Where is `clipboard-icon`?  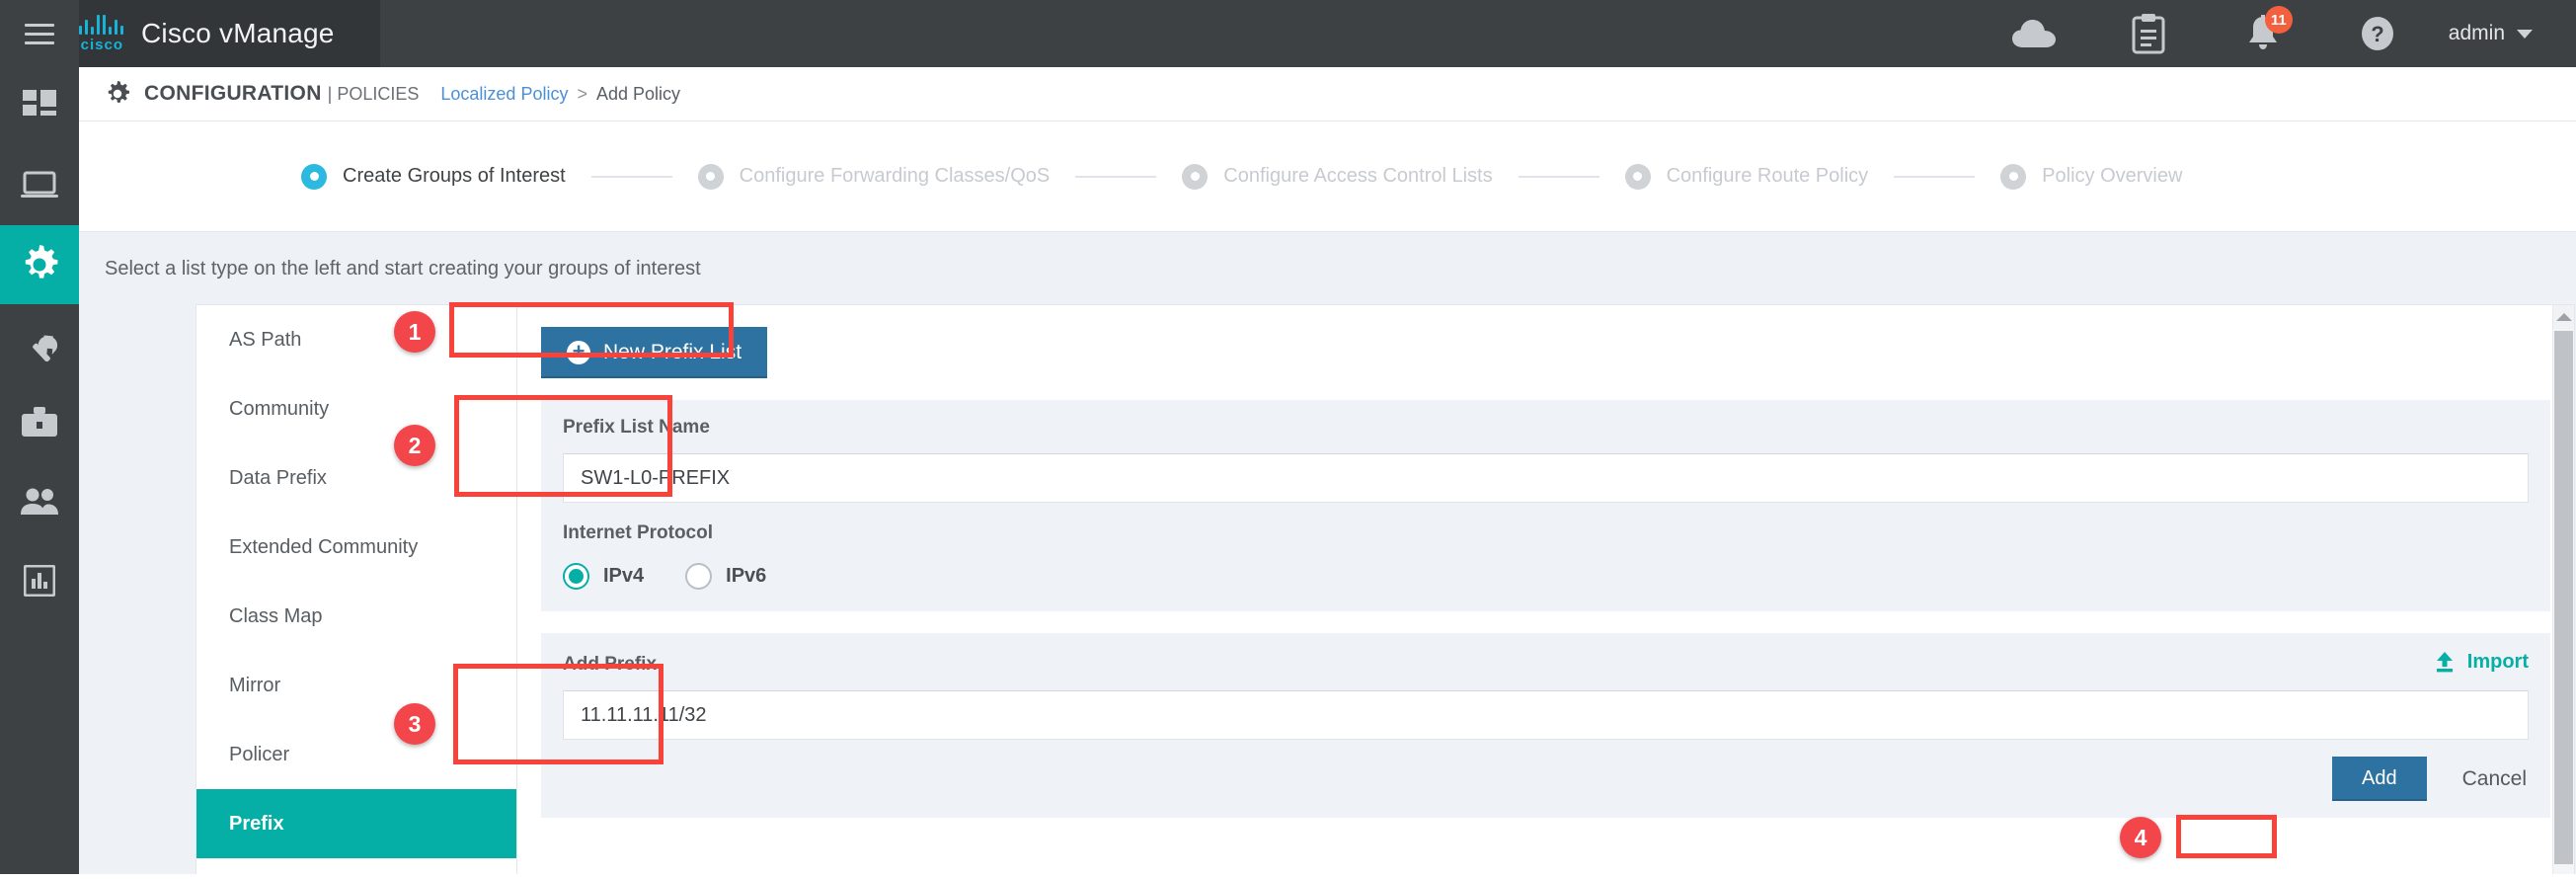
clipboard-icon is located at coordinates (2148, 33).